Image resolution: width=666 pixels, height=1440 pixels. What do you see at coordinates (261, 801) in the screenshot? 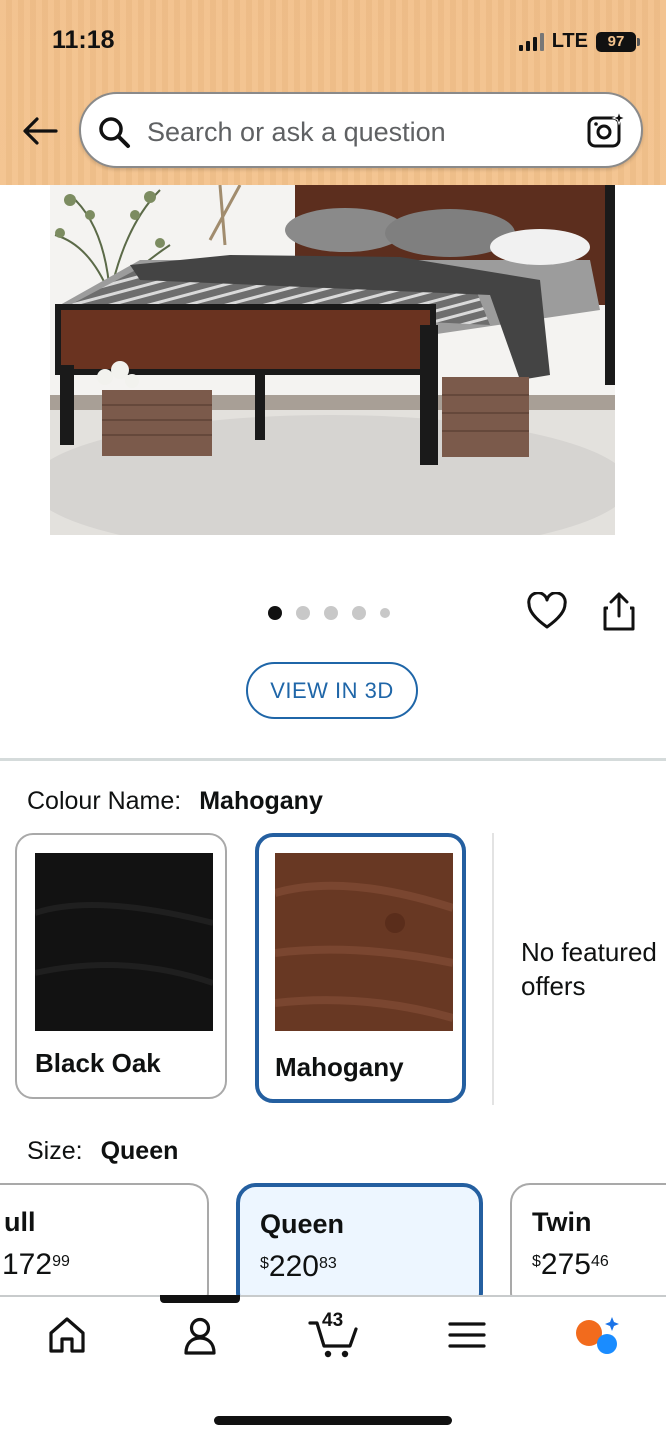
I see `colour-selected-value: Mahogany` at bounding box center [261, 801].